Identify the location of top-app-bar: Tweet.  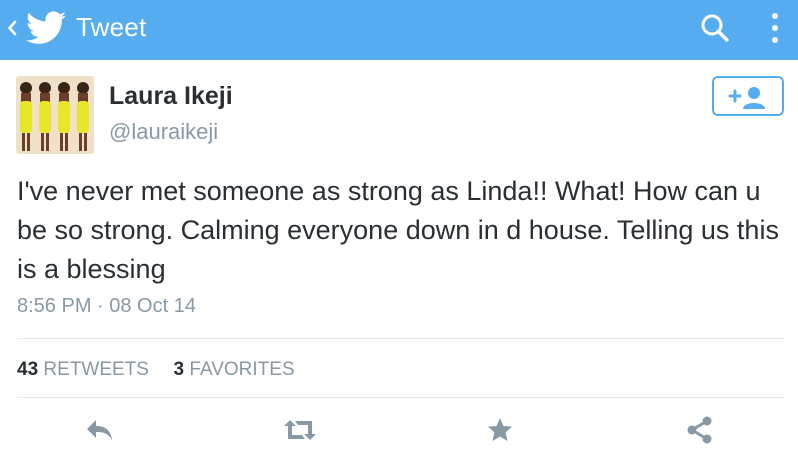
(399, 30).